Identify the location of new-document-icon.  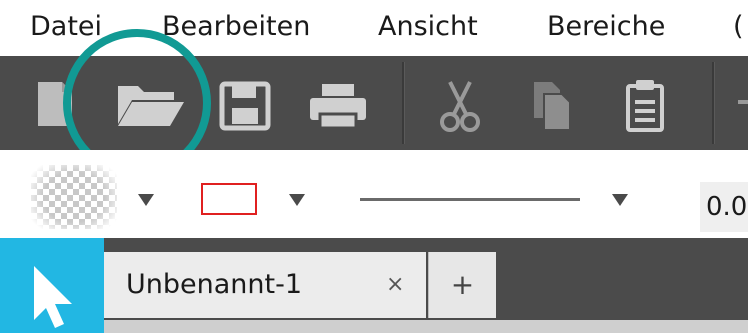
(55, 104).